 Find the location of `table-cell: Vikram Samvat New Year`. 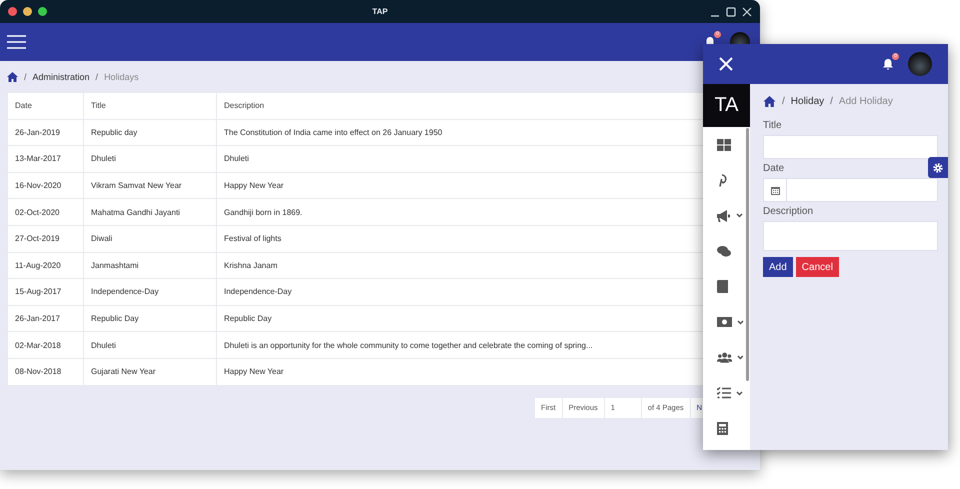

table-cell: Vikram Samvat New Year is located at coordinates (150, 185).